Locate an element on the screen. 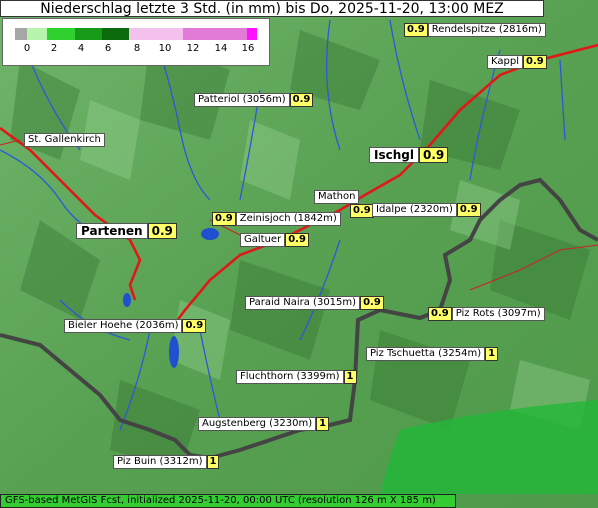 This screenshot has width=598, height=508. place-name: Galtuer is located at coordinates (263, 240).